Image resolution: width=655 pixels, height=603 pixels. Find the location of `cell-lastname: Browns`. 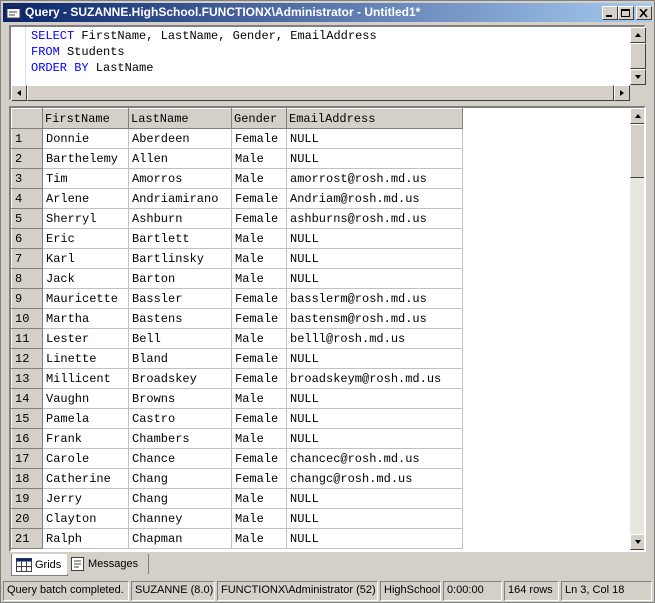

cell-lastname: Browns is located at coordinates (180, 398).